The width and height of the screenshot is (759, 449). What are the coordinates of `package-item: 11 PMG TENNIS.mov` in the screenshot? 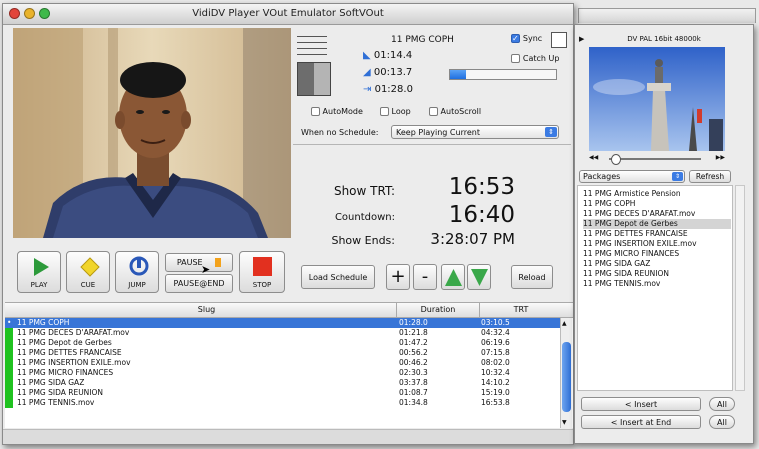 It's located at (657, 284).